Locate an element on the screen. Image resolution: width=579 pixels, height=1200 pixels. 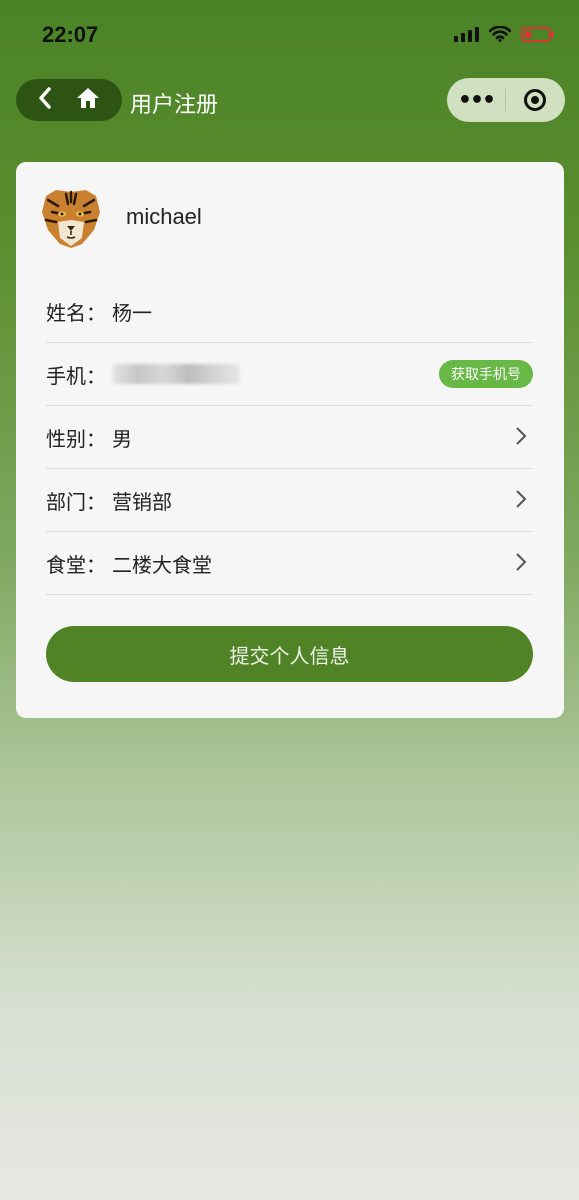
tiger-avatar-icon is located at coordinates (71, 219).